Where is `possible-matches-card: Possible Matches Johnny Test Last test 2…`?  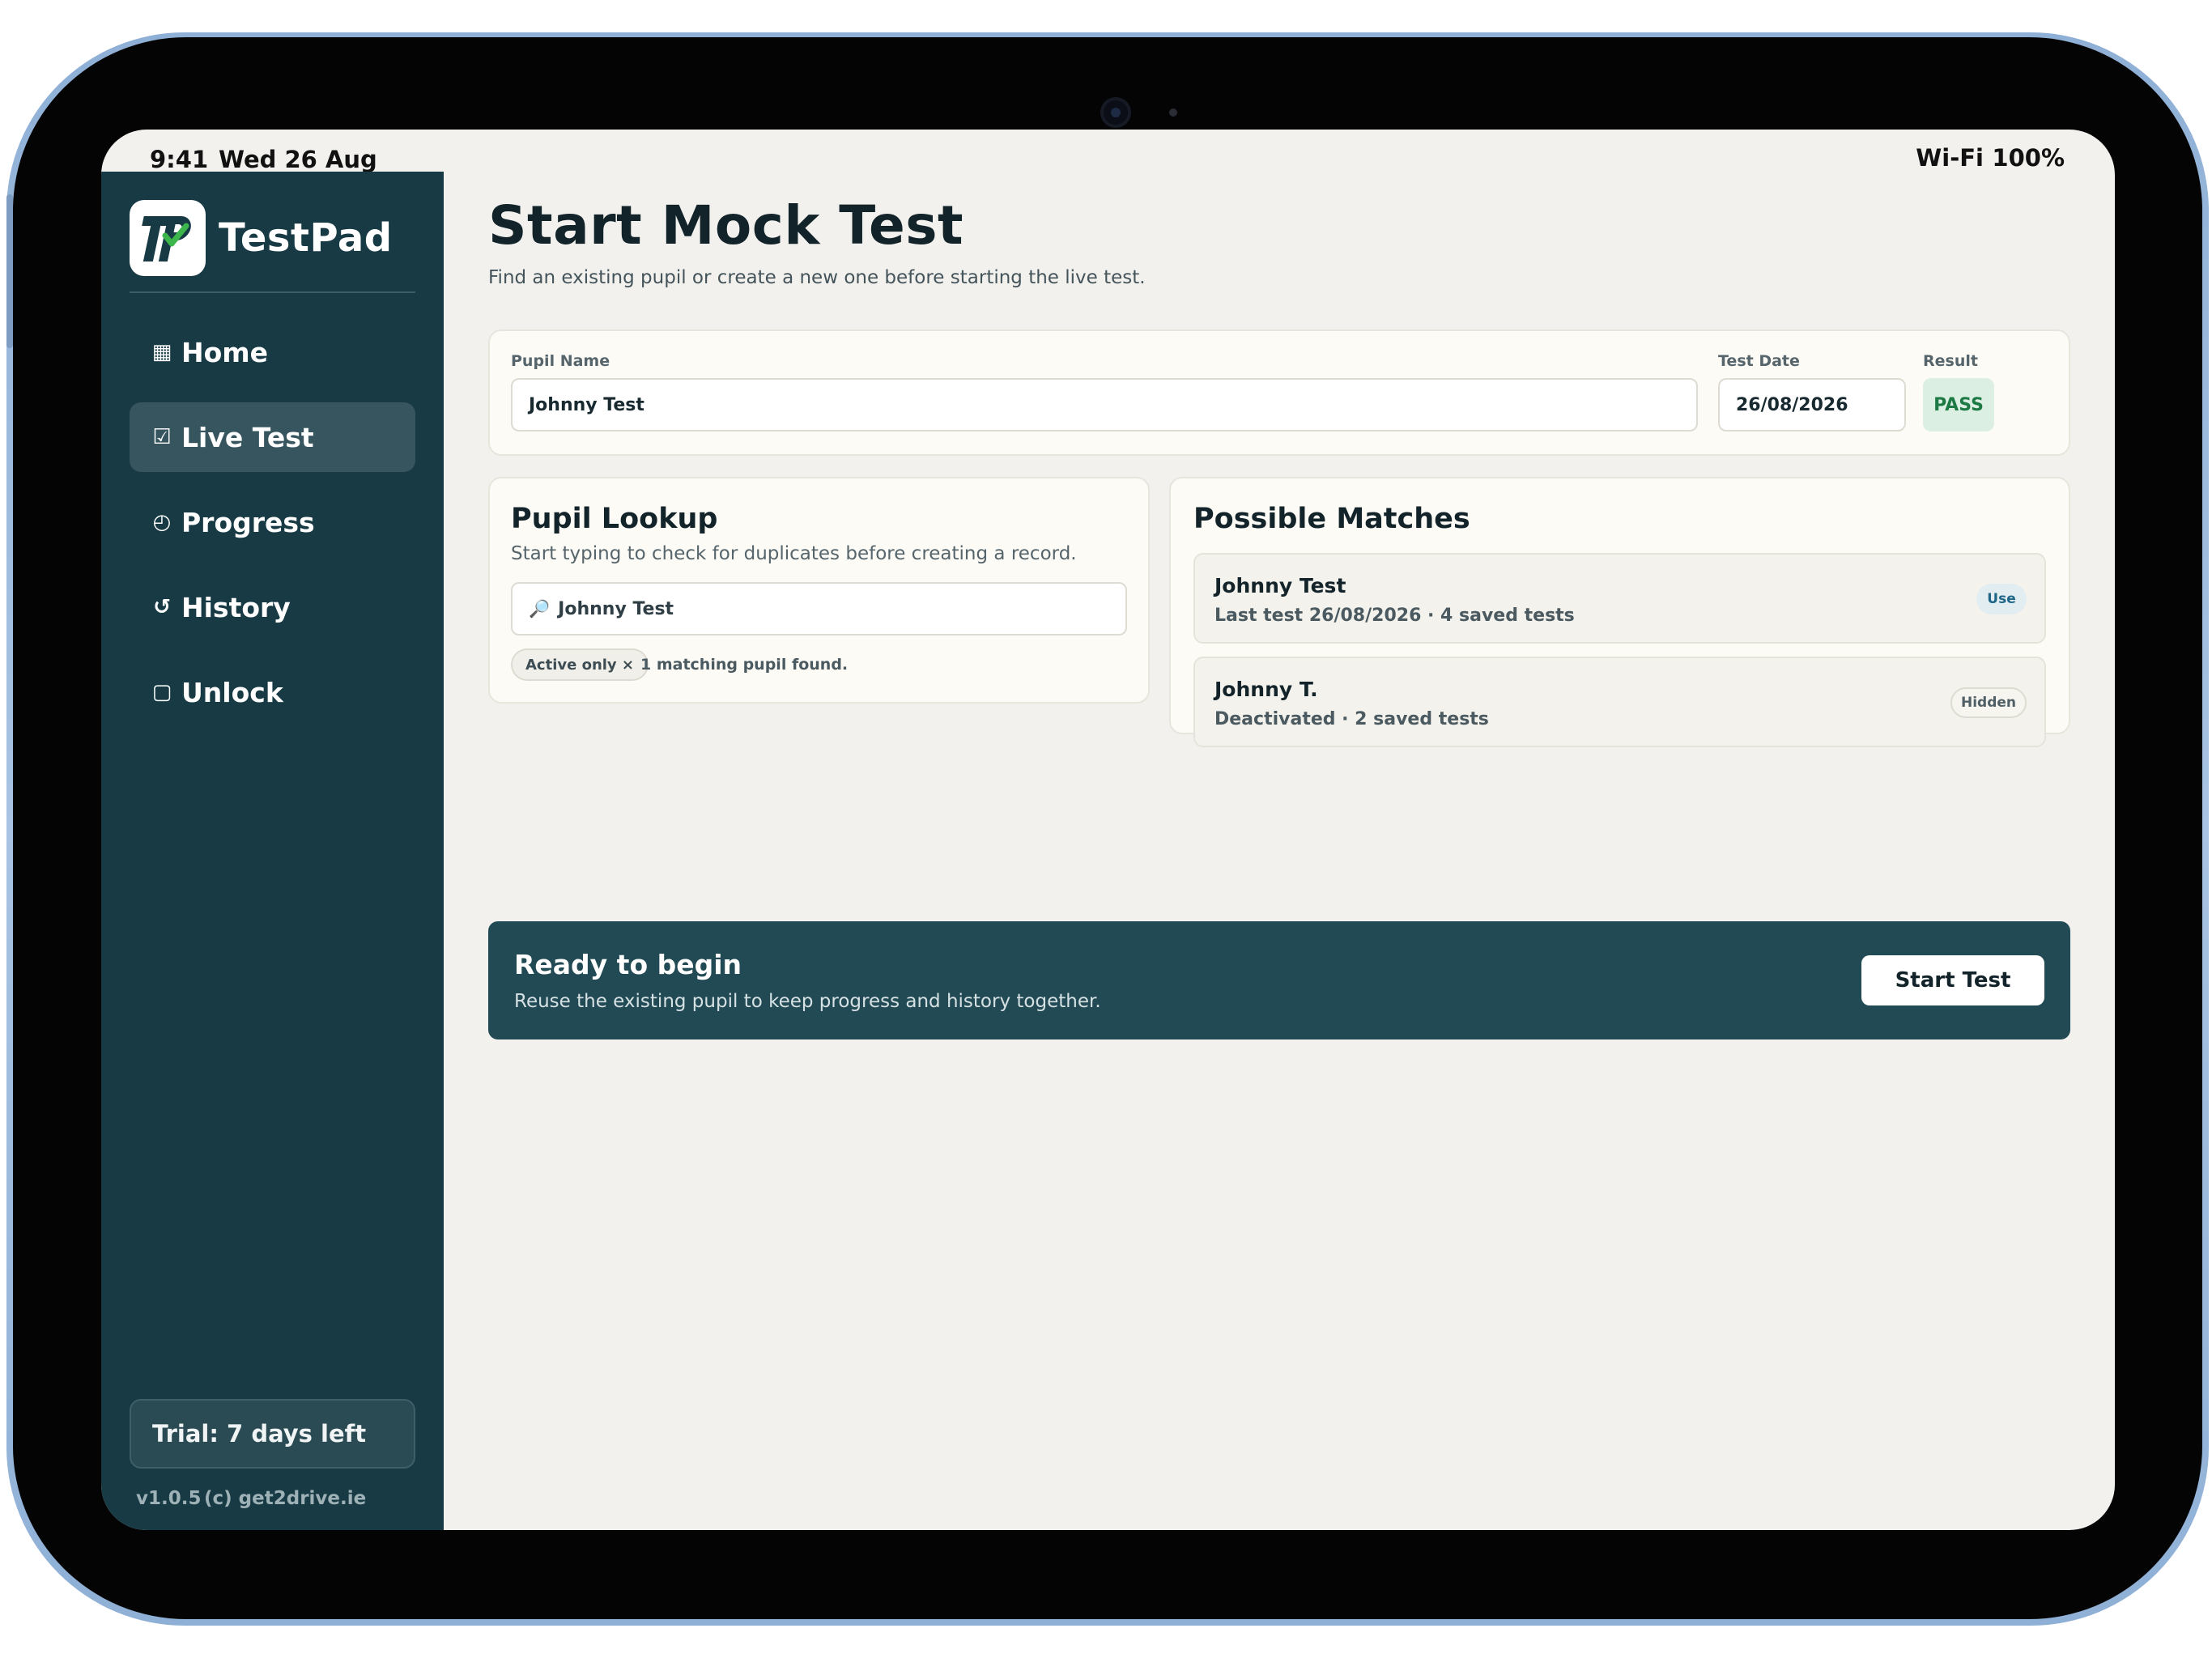 possible-matches-card: Possible Matches Johnny Test Last test 2… is located at coordinates (1620, 612).